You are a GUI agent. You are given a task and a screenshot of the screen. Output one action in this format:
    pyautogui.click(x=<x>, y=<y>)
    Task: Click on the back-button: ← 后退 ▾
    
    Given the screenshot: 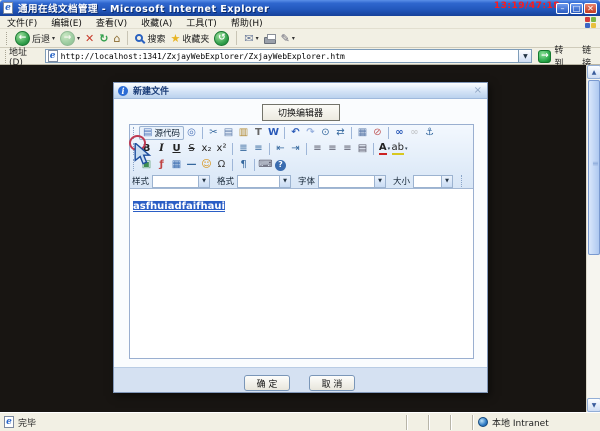 What is the action you would take?
    pyautogui.click(x=35, y=38)
    